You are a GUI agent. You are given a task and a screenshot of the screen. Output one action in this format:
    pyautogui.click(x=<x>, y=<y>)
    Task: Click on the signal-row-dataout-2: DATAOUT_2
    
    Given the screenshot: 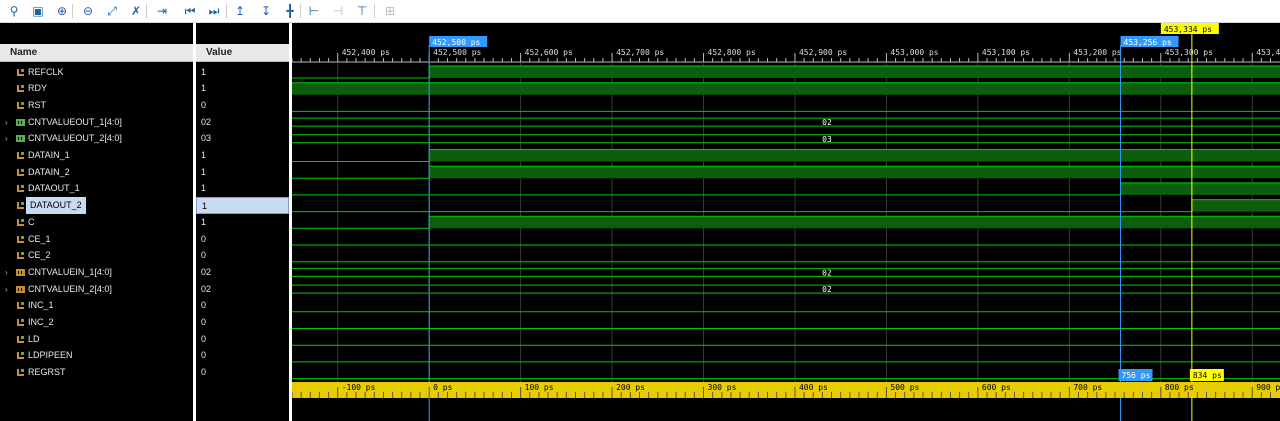 What is the action you would take?
    pyautogui.click(x=96, y=206)
    